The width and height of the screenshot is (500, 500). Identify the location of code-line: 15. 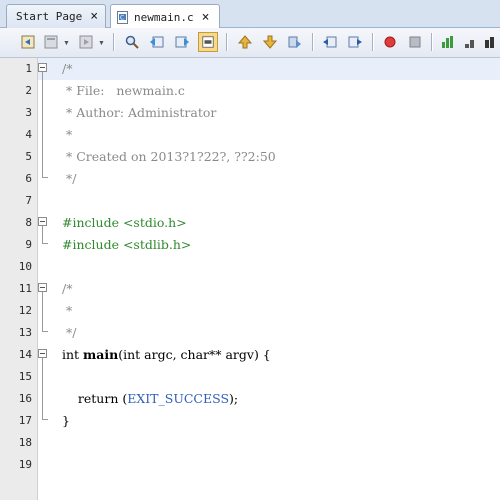
(250, 377).